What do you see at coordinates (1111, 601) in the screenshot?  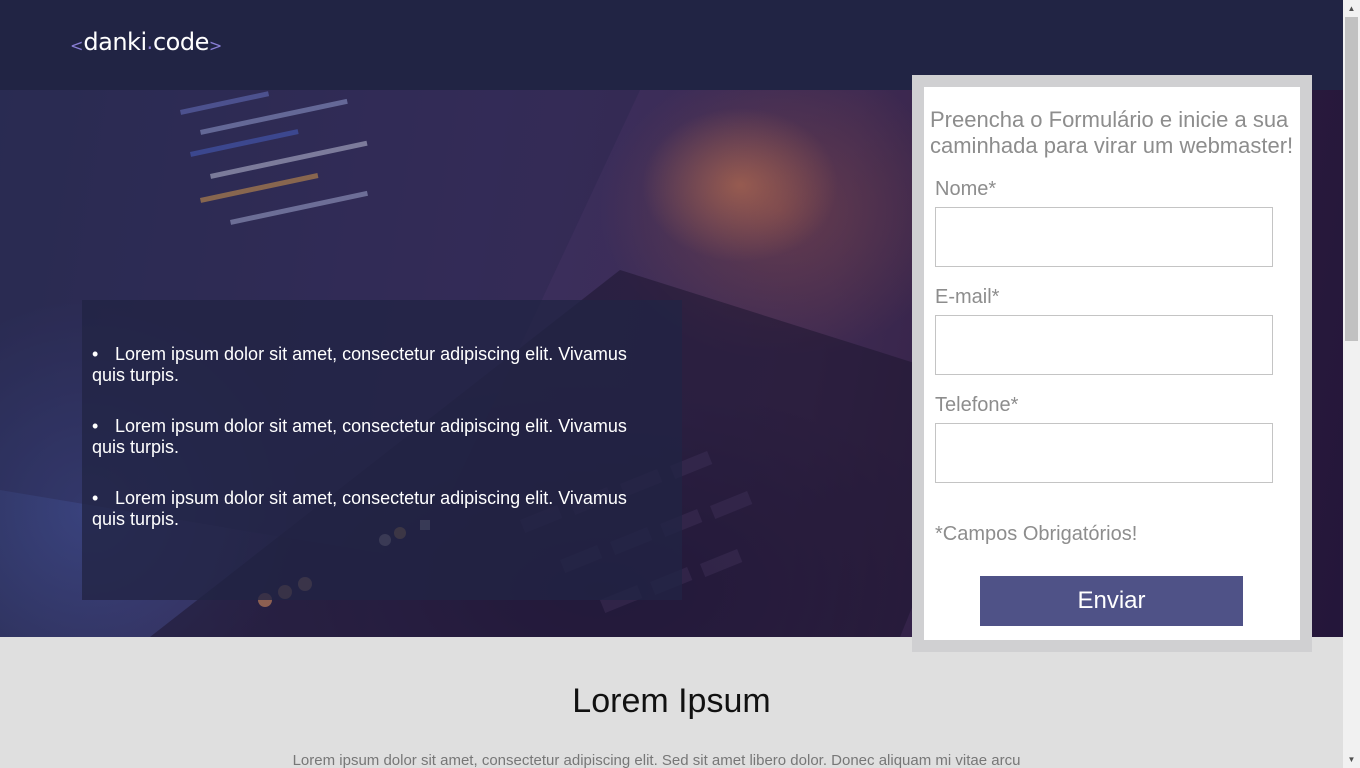 I see `submit-button: Enviar` at bounding box center [1111, 601].